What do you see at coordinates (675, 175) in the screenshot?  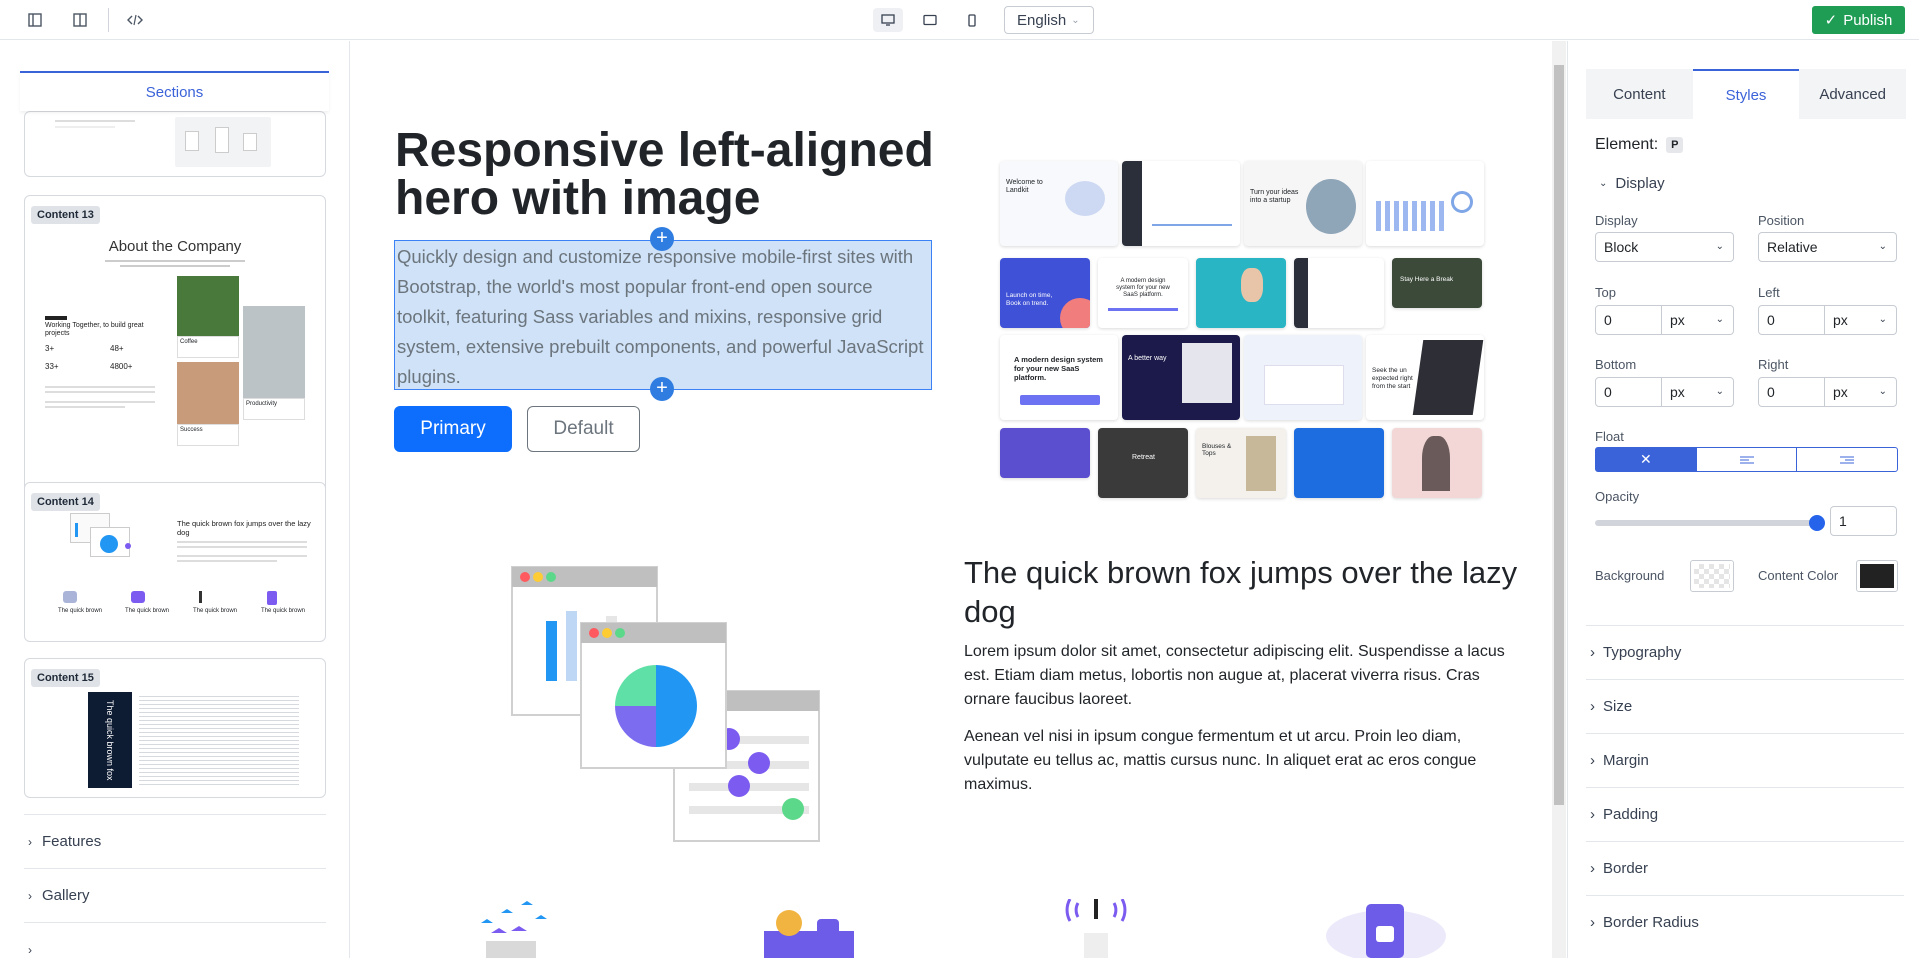 I see `hero-title: Responsive left-aligned hero with image` at bounding box center [675, 175].